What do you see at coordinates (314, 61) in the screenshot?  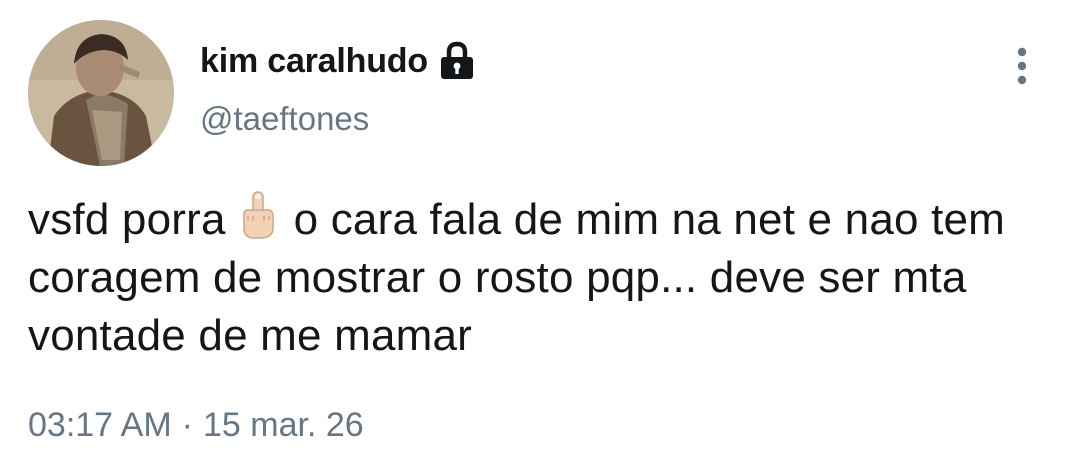 I see `display-name: kim caralhudo` at bounding box center [314, 61].